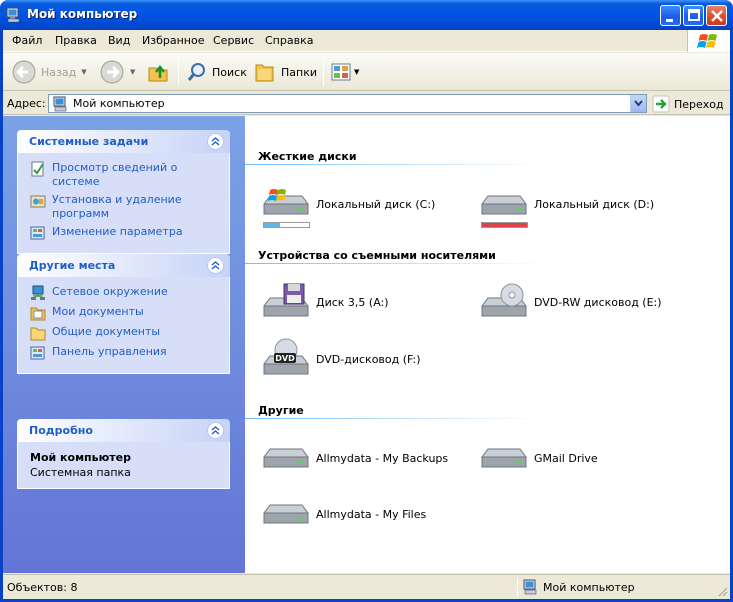 Image resolution: width=733 pixels, height=602 pixels. Describe the element at coordinates (123, 430) in the screenshot. I see `details-header: Подробно` at that location.